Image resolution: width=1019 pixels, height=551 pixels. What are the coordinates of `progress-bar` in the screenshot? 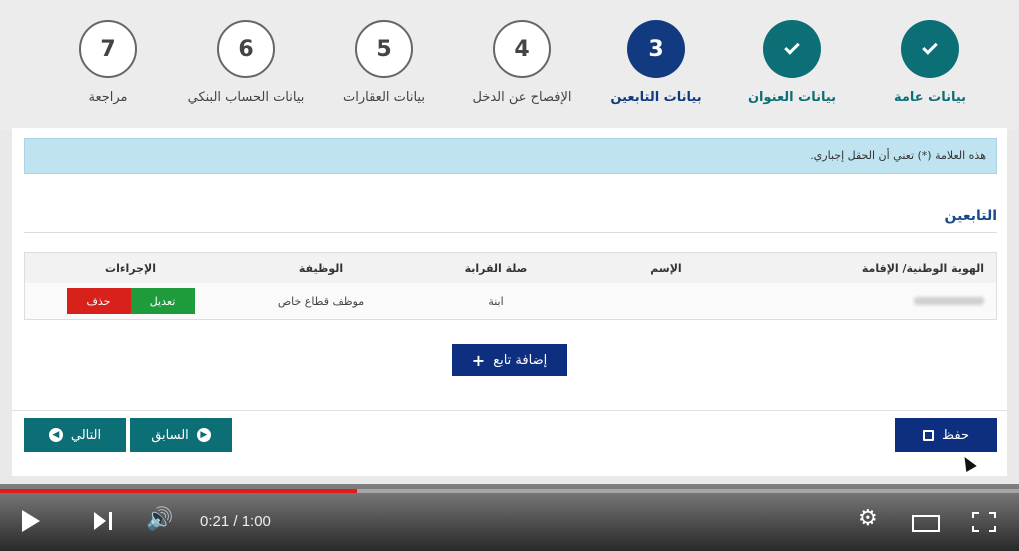 It's located at (509, 491).